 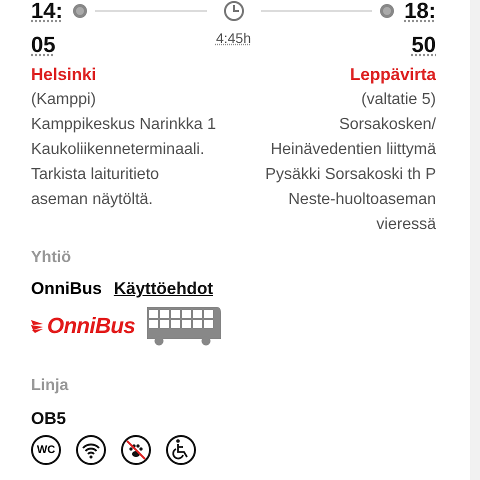 I want to click on clock-icon, so click(x=233, y=11).